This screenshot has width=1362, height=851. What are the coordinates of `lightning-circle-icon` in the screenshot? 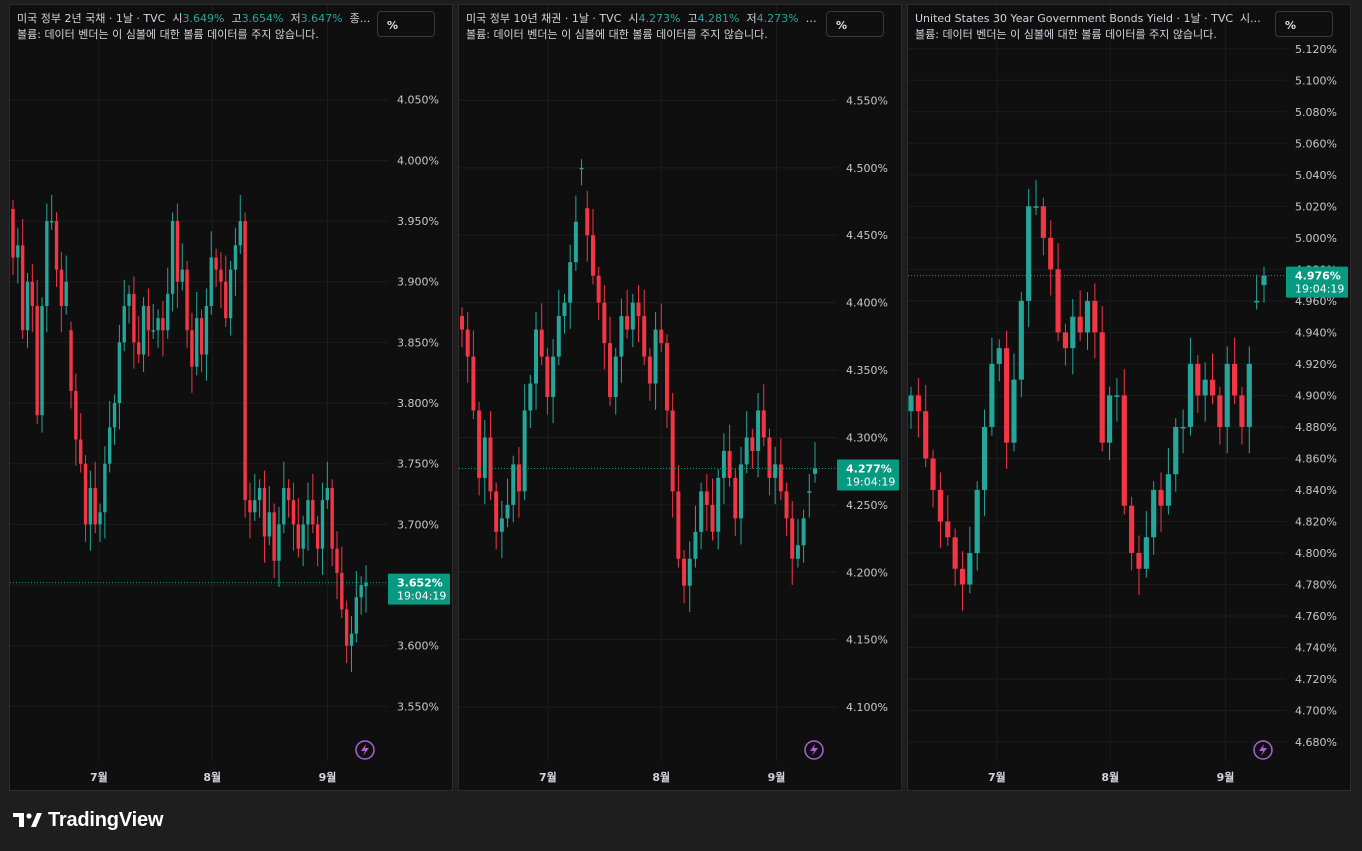 It's located at (1263, 750).